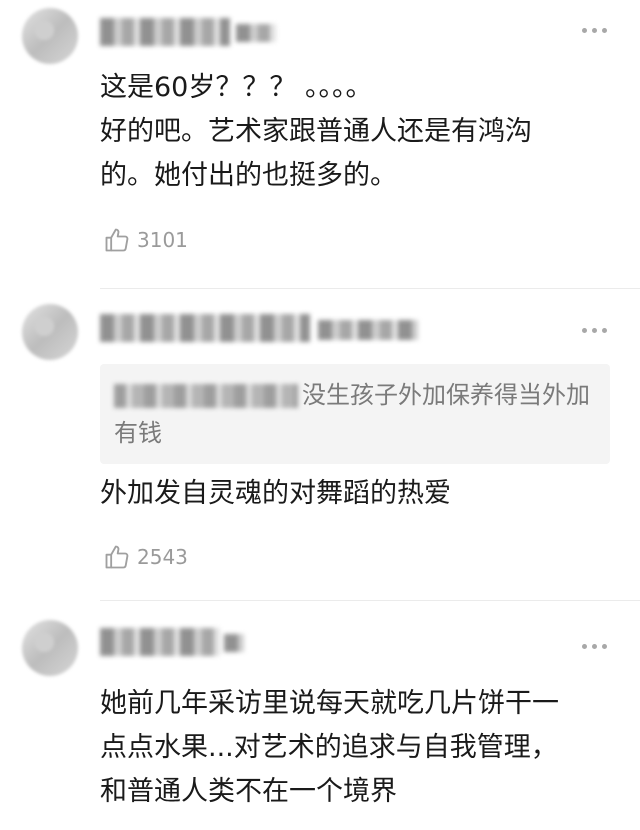 Image resolution: width=640 pixels, height=830 pixels. Describe the element at coordinates (355, 414) in the screenshot. I see `quoted-reply: 没生孩子外加保养得当外加有钱` at that location.